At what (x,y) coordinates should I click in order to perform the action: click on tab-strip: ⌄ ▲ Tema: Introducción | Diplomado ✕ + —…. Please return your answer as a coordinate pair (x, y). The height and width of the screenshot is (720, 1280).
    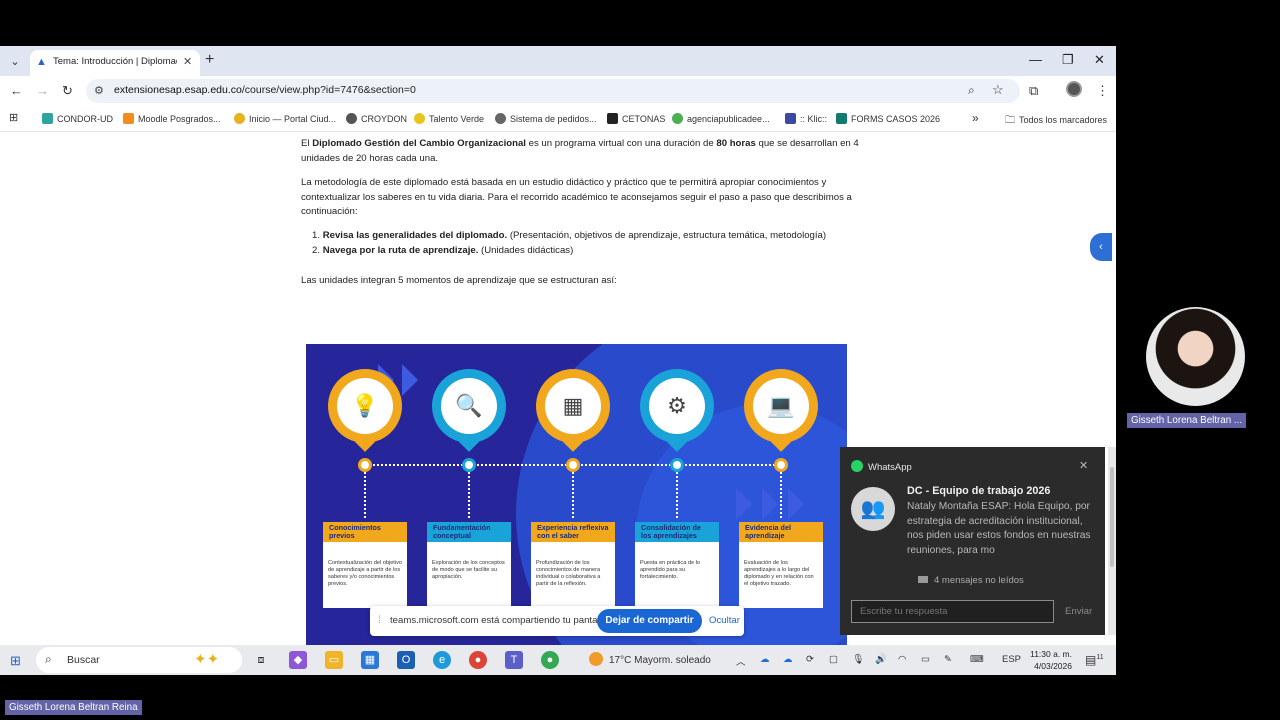
    Looking at the image, I should click on (558, 61).